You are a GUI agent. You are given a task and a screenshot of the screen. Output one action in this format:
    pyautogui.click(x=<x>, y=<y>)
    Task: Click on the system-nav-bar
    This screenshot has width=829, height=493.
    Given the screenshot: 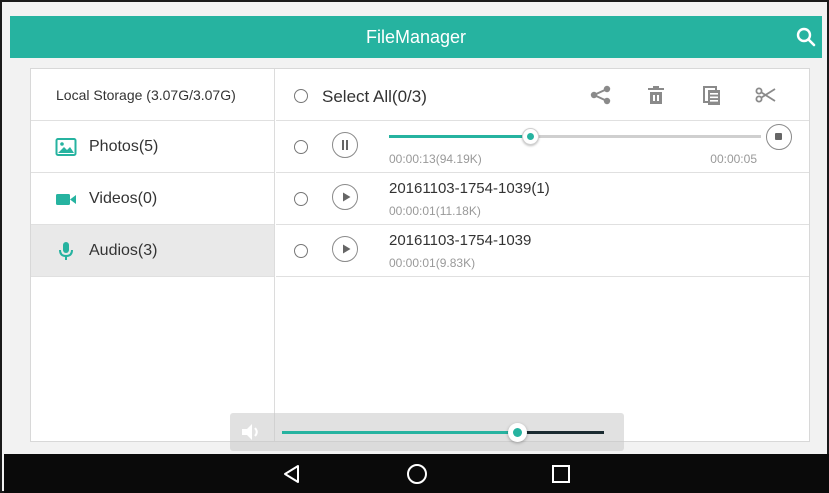 What is the action you would take?
    pyautogui.click(x=416, y=473)
    